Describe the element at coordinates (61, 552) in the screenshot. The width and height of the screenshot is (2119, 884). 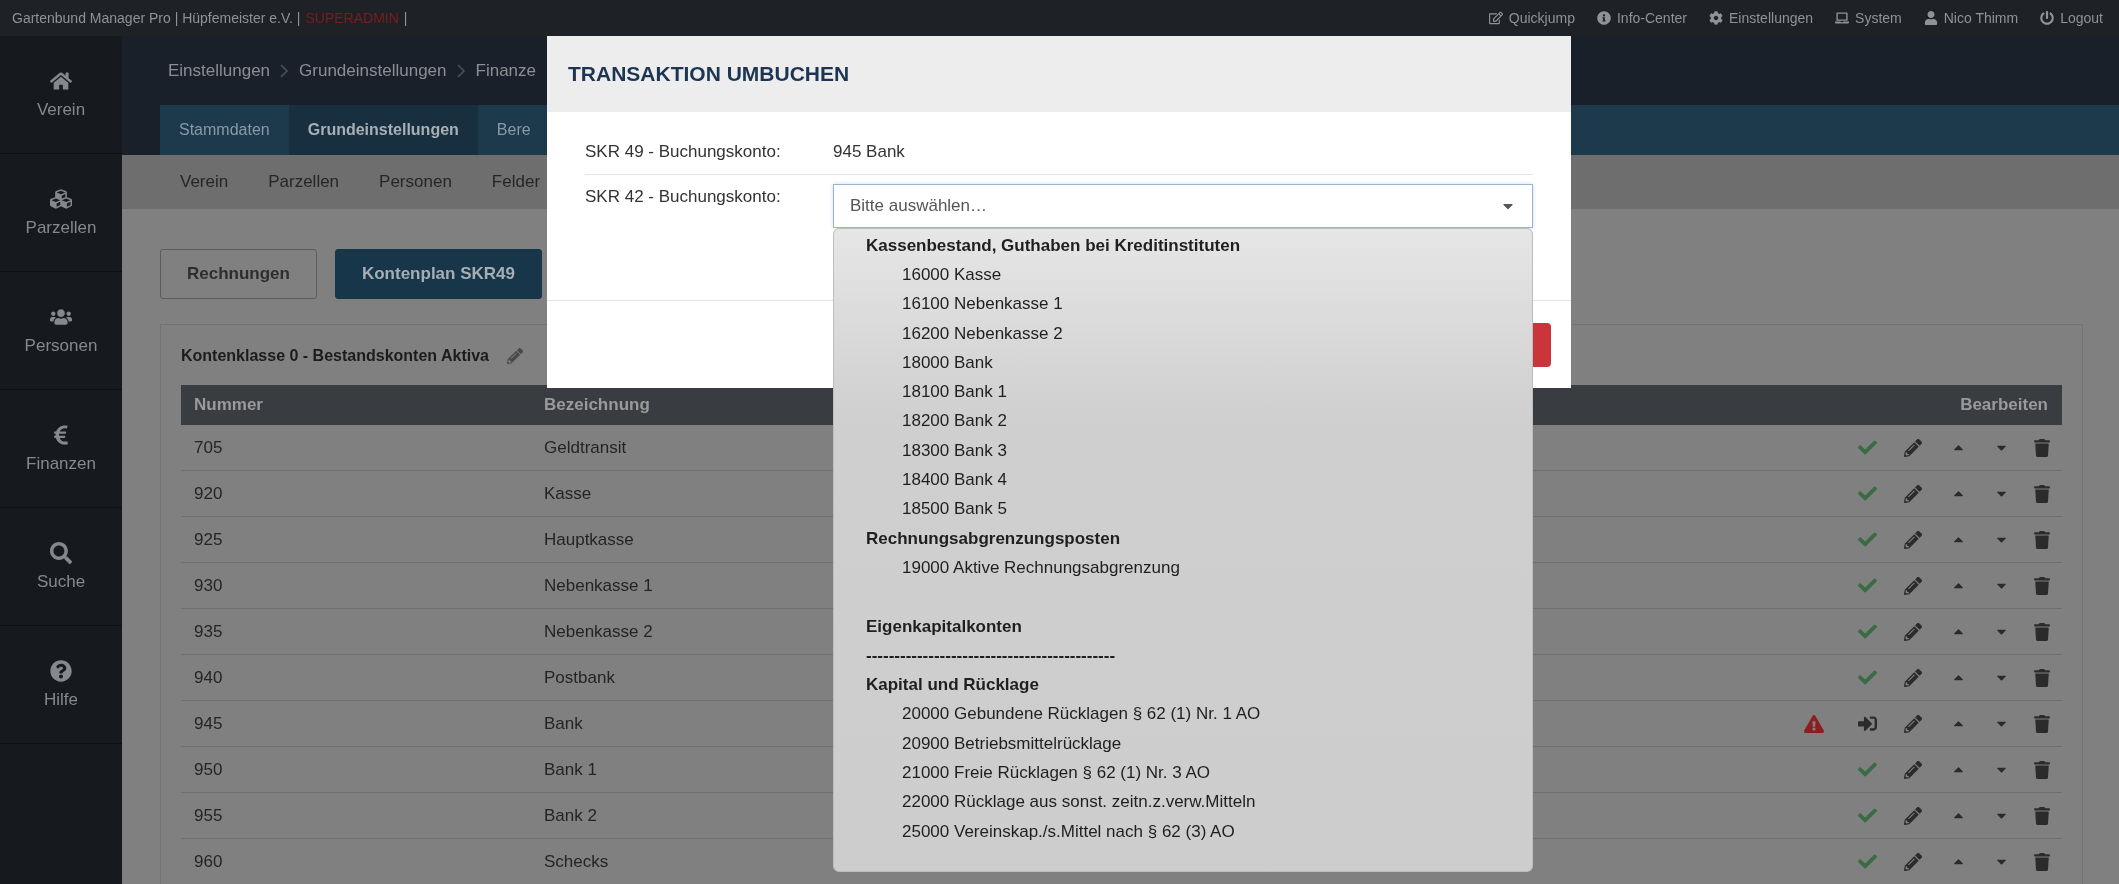
I see `search-icon` at that location.